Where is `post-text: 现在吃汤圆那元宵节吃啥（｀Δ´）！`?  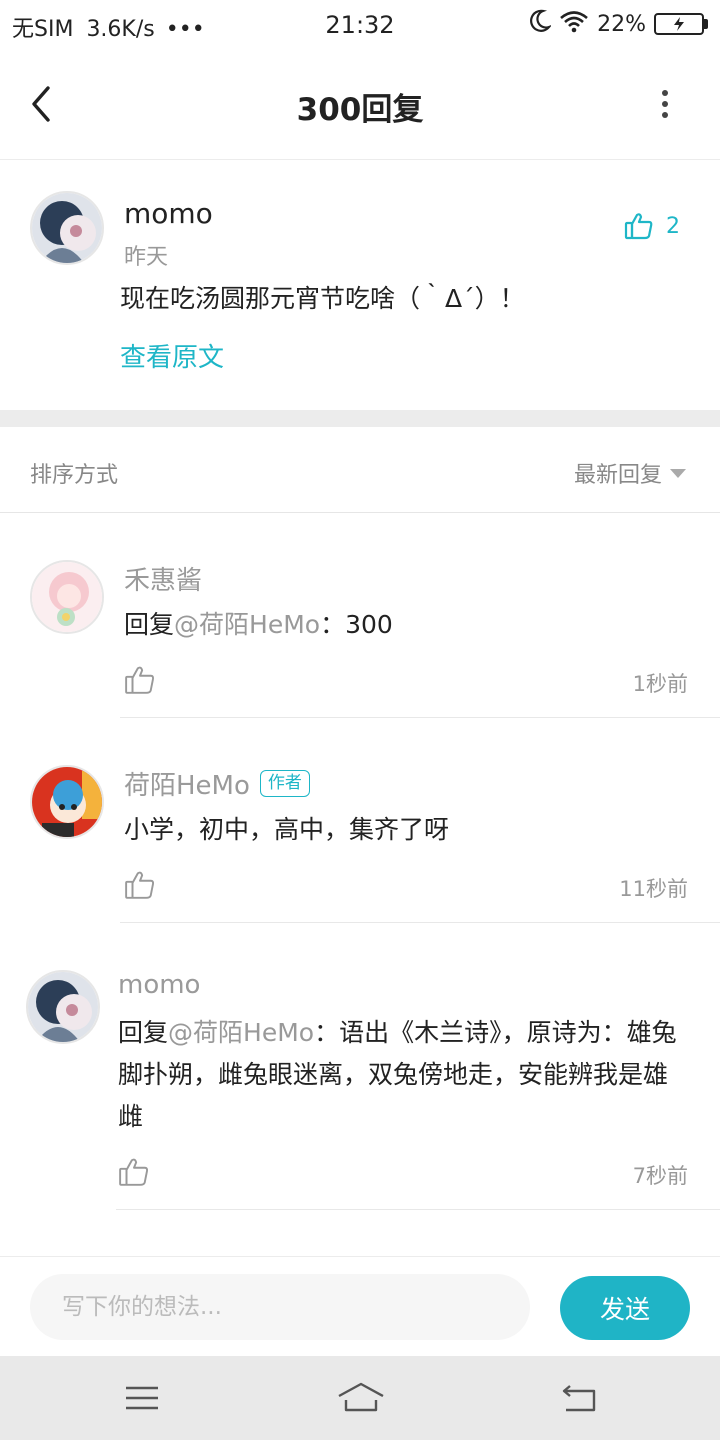
post-text: 现在吃汤圆那元宵节吃啥（｀Δ´）！ is located at coordinates (322, 298).